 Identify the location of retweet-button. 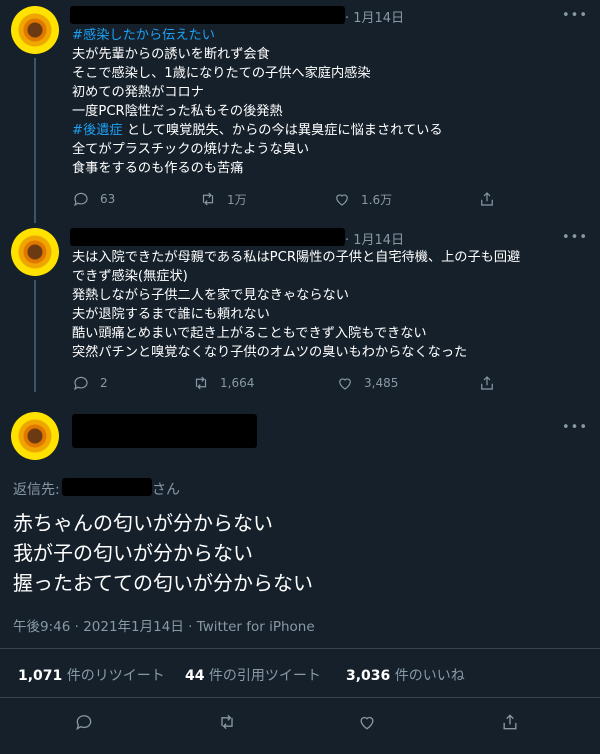
(227, 722).